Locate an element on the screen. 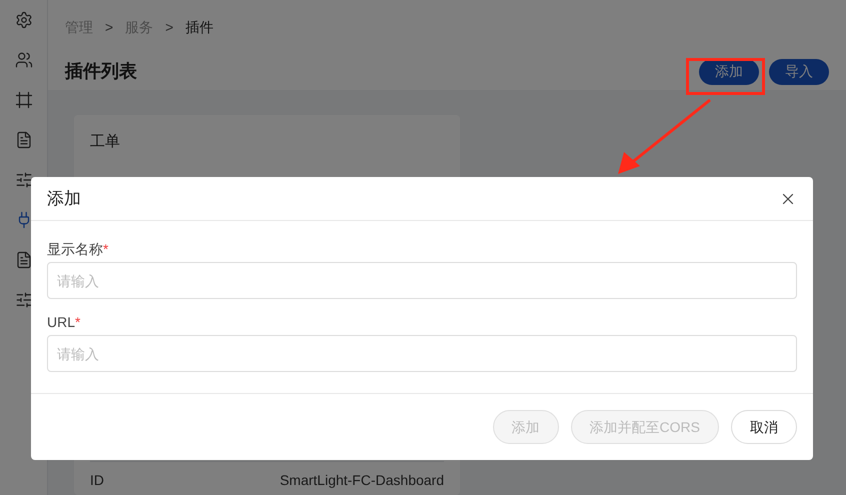  dialog-title: 添加 is located at coordinates (64, 199).